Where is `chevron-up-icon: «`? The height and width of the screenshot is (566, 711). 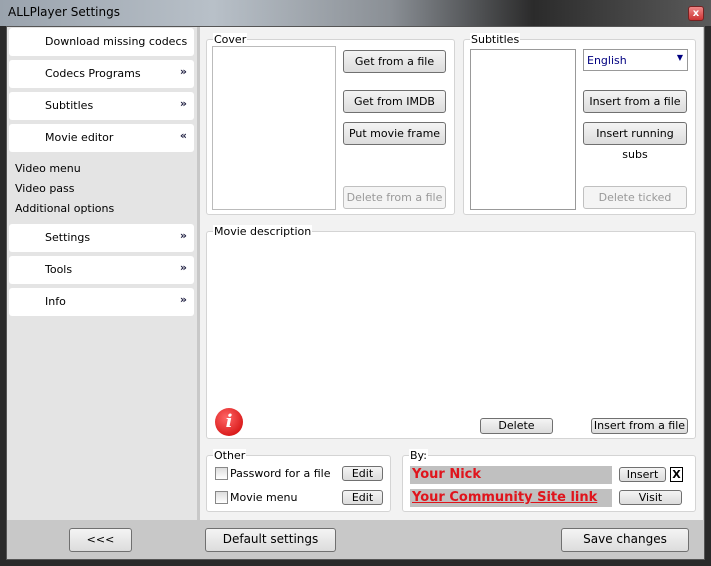
chevron-up-icon: « is located at coordinates (183, 135).